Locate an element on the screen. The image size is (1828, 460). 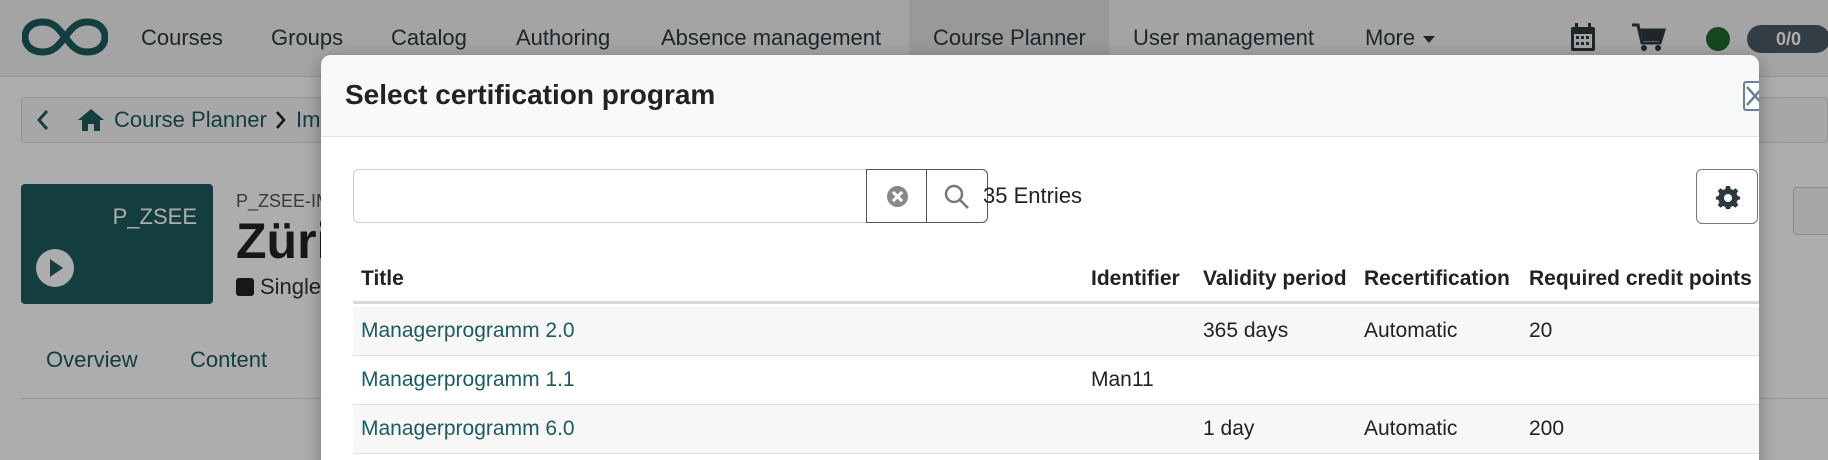
search-field is located at coordinates (670, 196).